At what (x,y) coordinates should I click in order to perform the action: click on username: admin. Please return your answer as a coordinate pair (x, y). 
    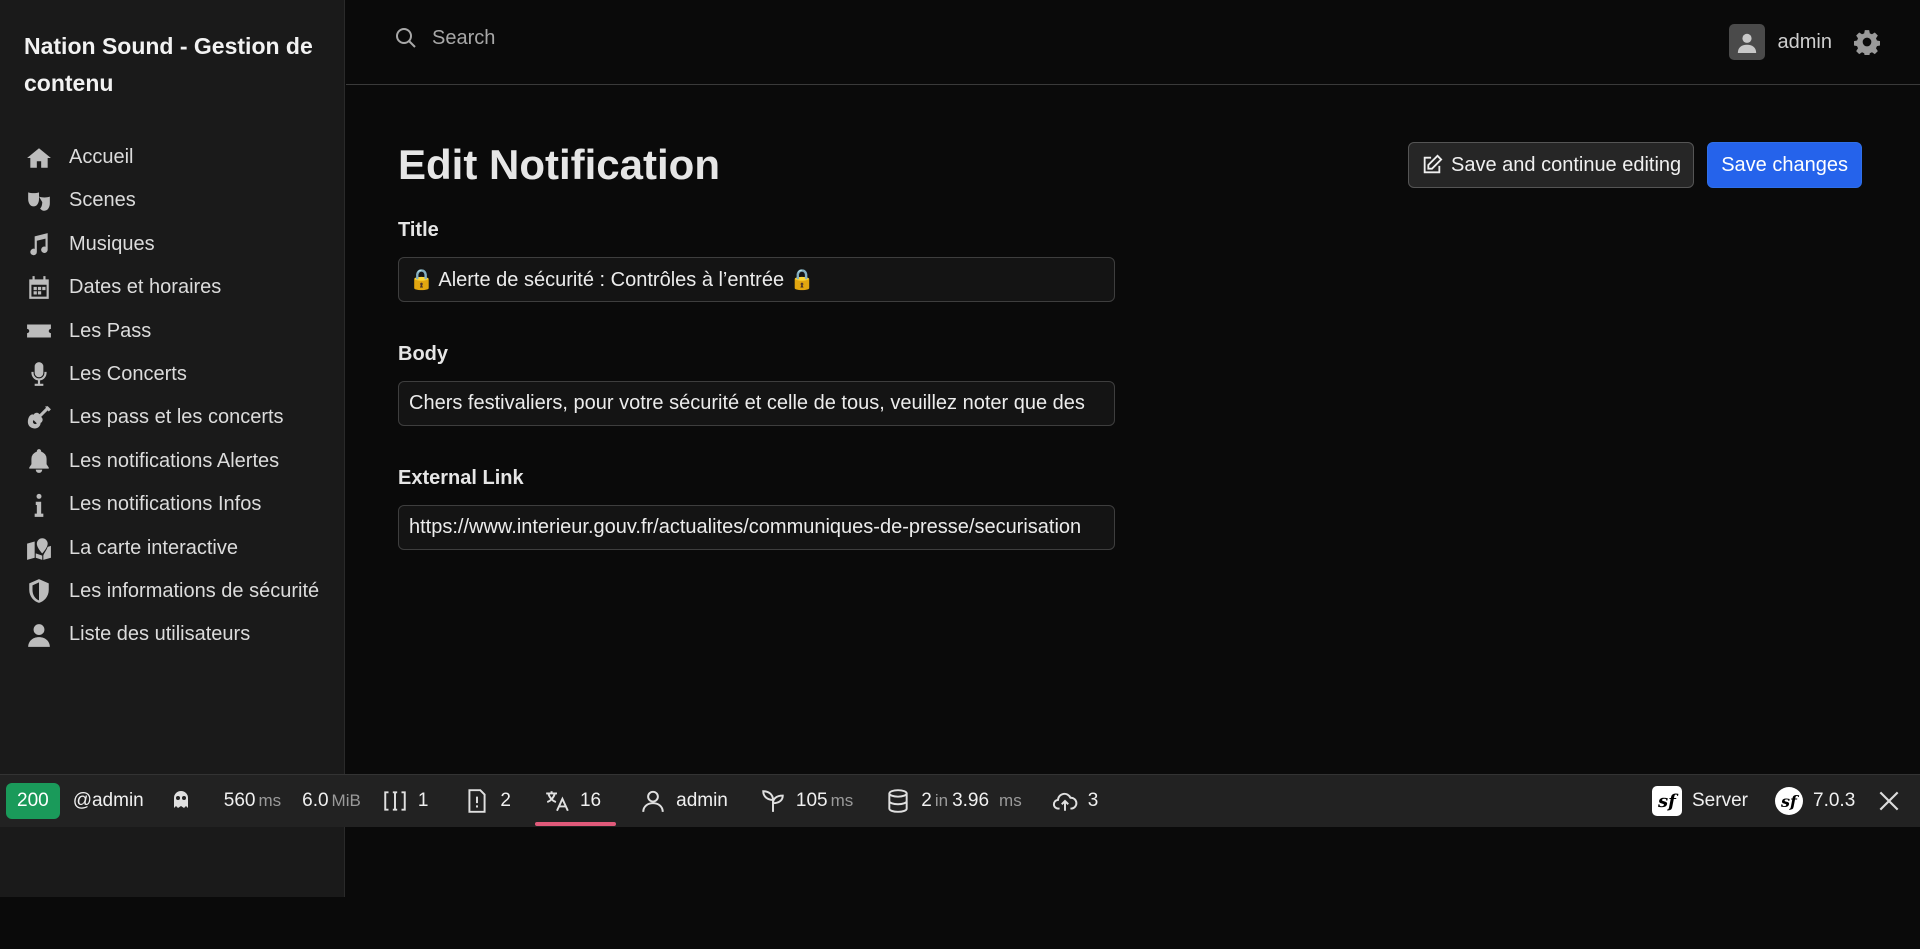
    Looking at the image, I should click on (1805, 42).